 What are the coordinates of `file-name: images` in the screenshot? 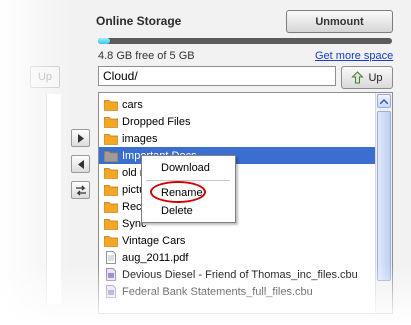 It's located at (140, 138).